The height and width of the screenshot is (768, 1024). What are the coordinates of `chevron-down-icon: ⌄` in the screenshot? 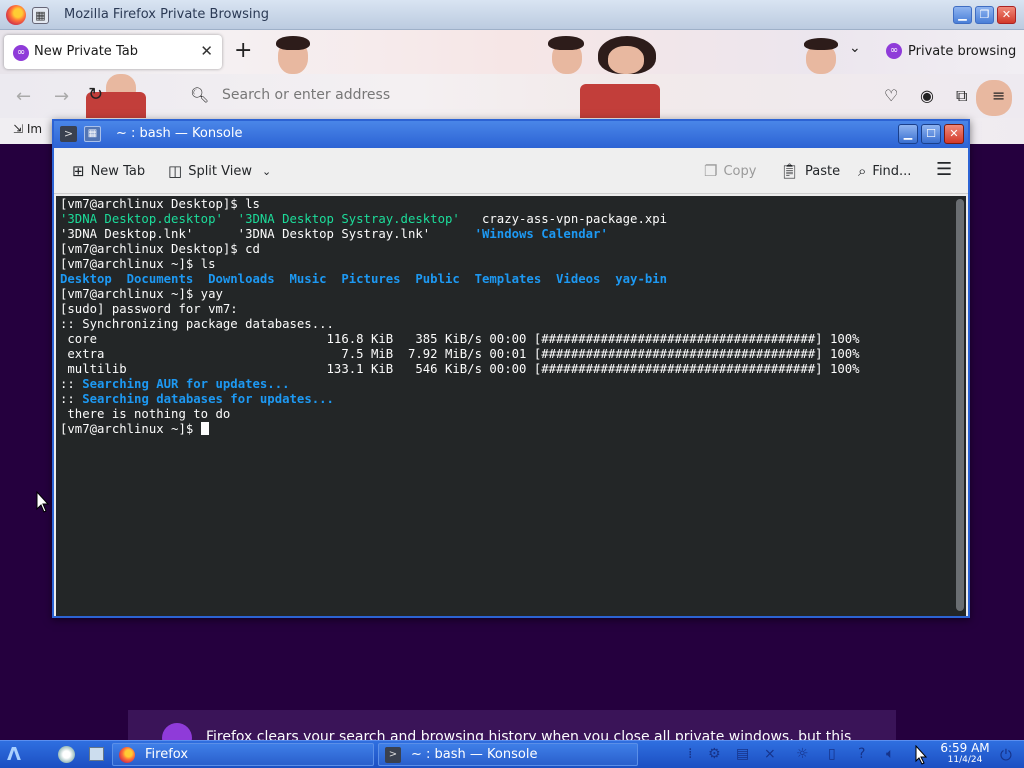 It's located at (267, 171).